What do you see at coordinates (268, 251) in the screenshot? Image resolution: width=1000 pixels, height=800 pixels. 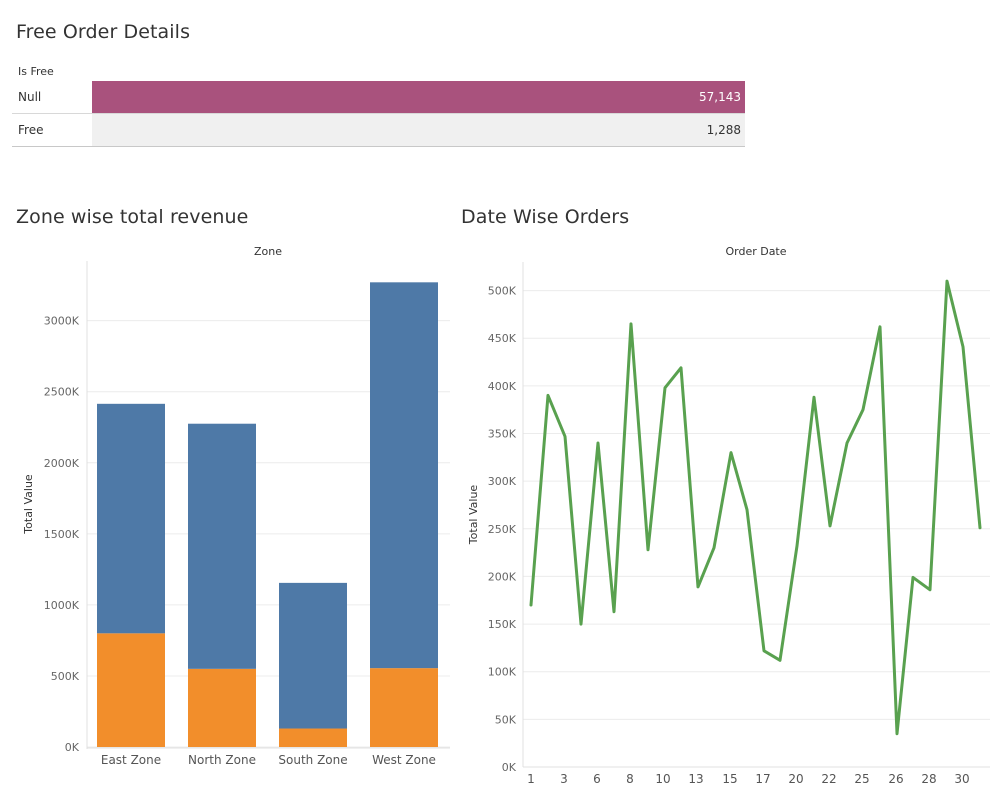 I see `zone-column-header: Zone` at bounding box center [268, 251].